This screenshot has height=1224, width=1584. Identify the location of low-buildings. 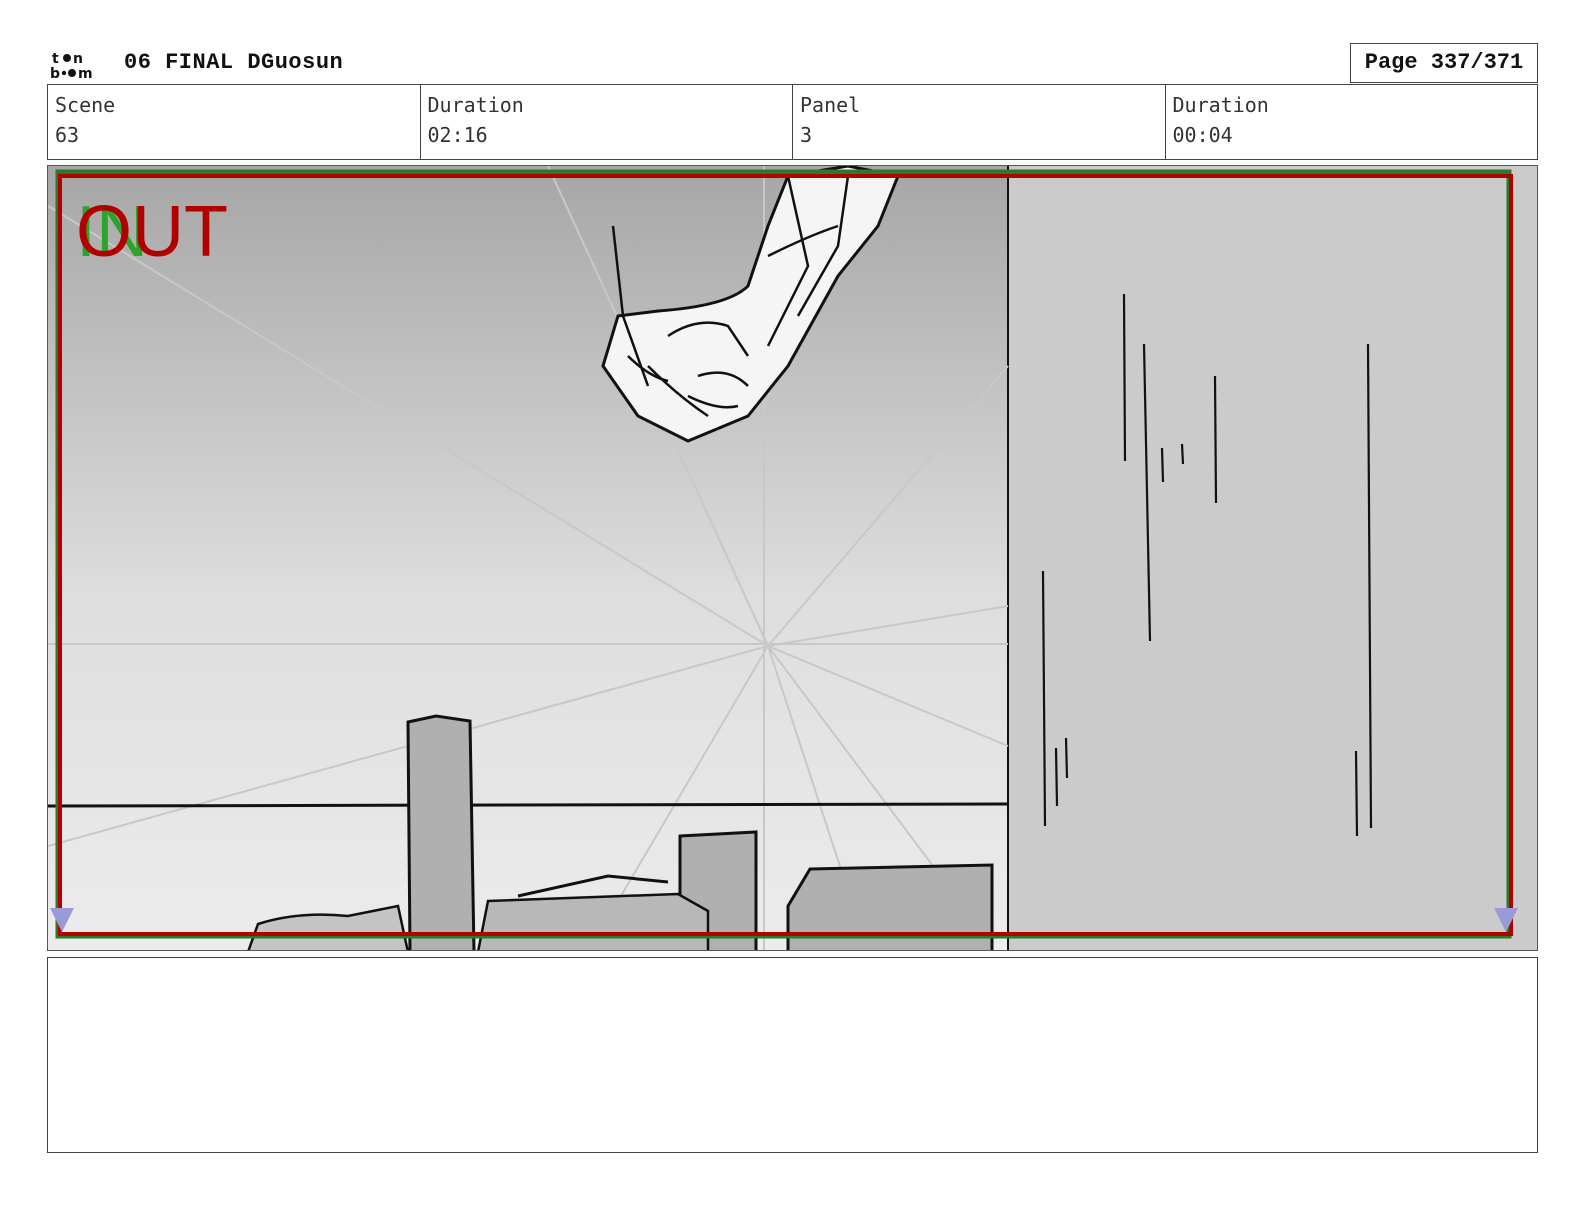
(593, 921).